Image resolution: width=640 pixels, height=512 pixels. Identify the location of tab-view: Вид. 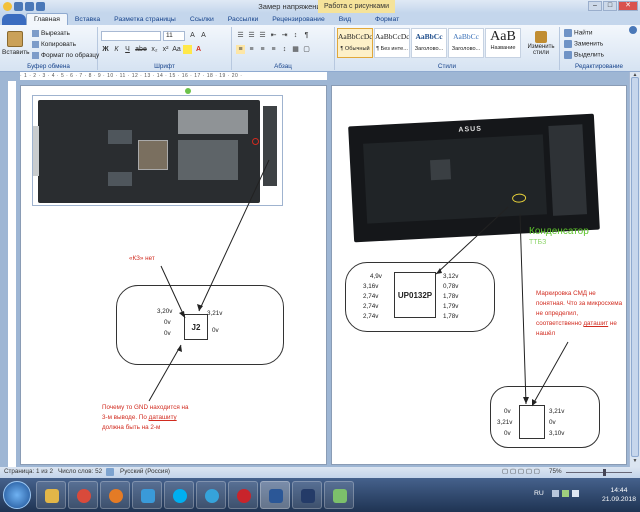
(345, 19).